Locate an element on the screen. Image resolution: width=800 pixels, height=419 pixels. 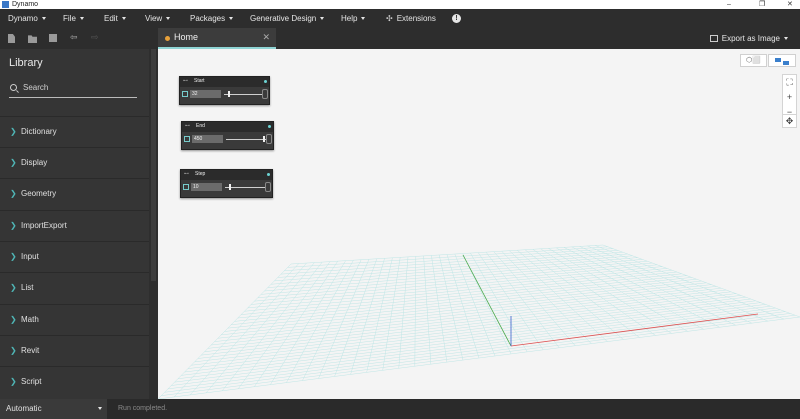
library-item-script: ❯ Script is located at coordinates (74, 381).